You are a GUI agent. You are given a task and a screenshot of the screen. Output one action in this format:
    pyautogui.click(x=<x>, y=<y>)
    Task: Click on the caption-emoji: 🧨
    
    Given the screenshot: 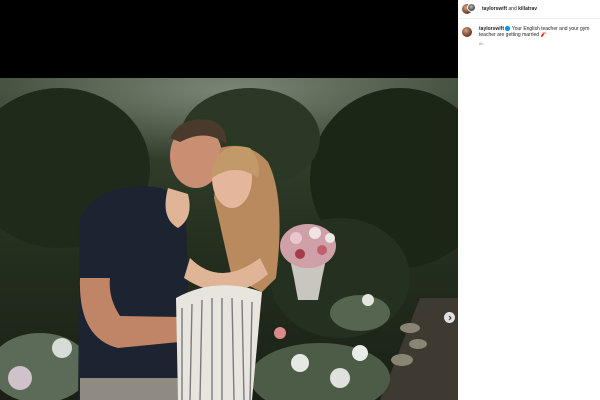 What is the action you would take?
    pyautogui.click(x=543, y=35)
    